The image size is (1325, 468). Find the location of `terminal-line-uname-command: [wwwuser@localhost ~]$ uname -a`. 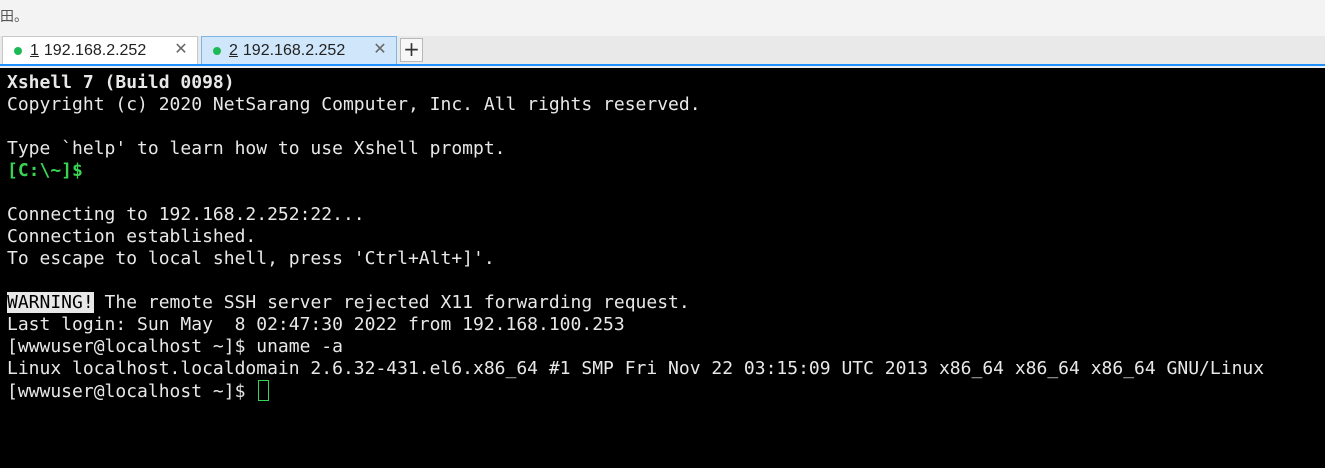

terminal-line-uname-command: [wwwuser@localhost ~]$ uname -a is located at coordinates (175, 346).